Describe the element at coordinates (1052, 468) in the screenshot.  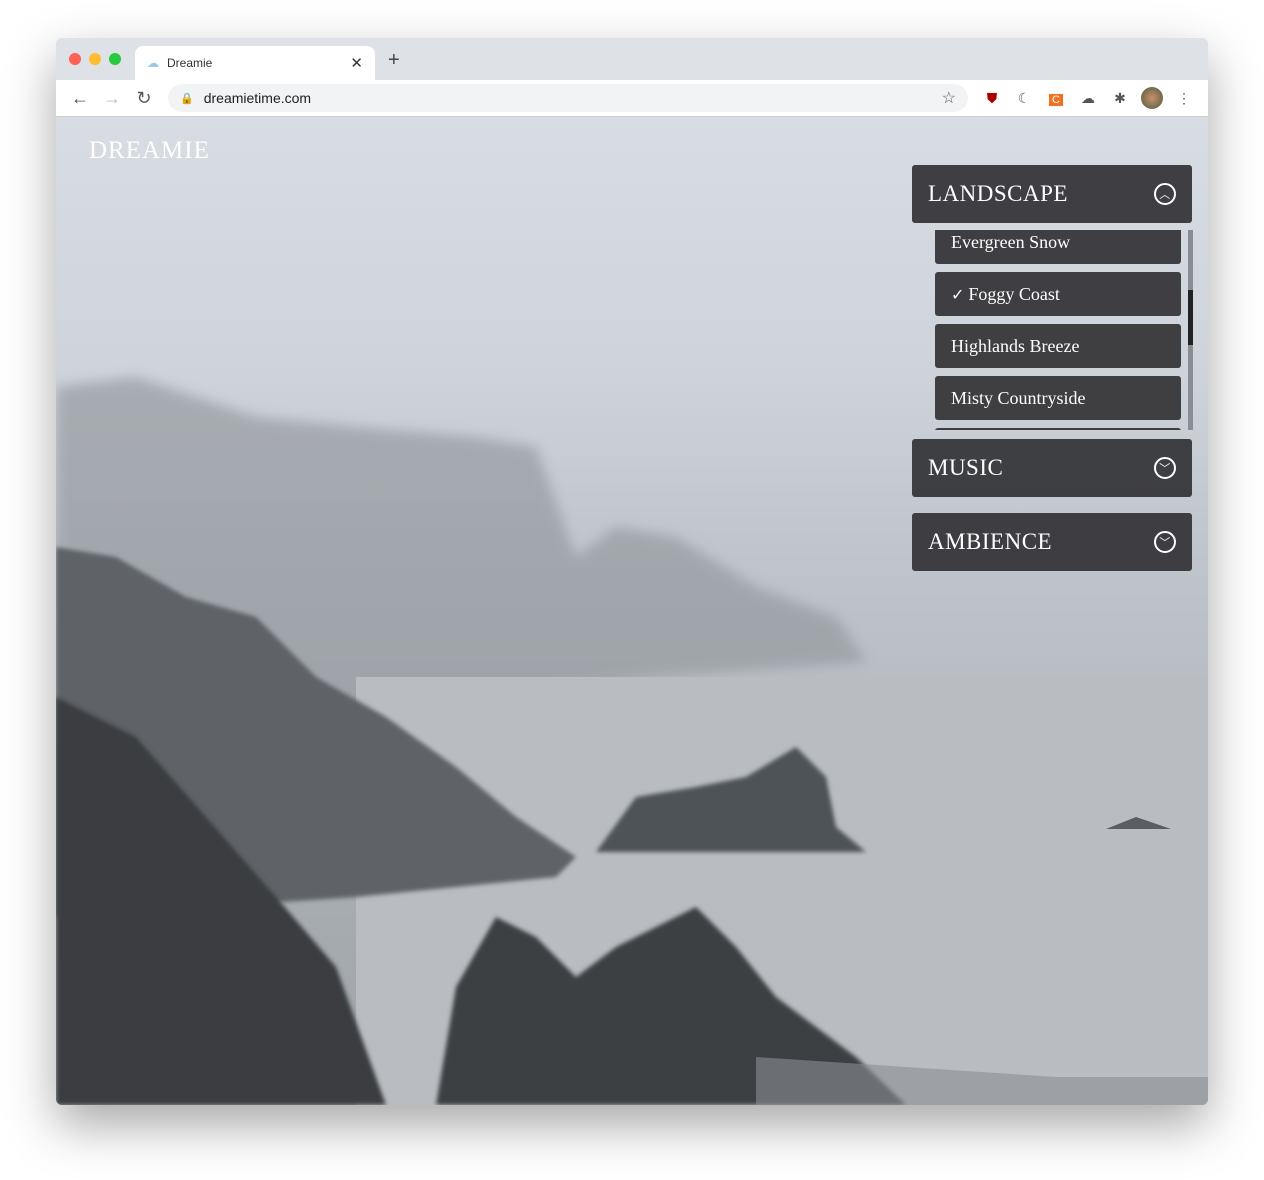
I see `section-music-header: MUSIC ﹀` at that location.